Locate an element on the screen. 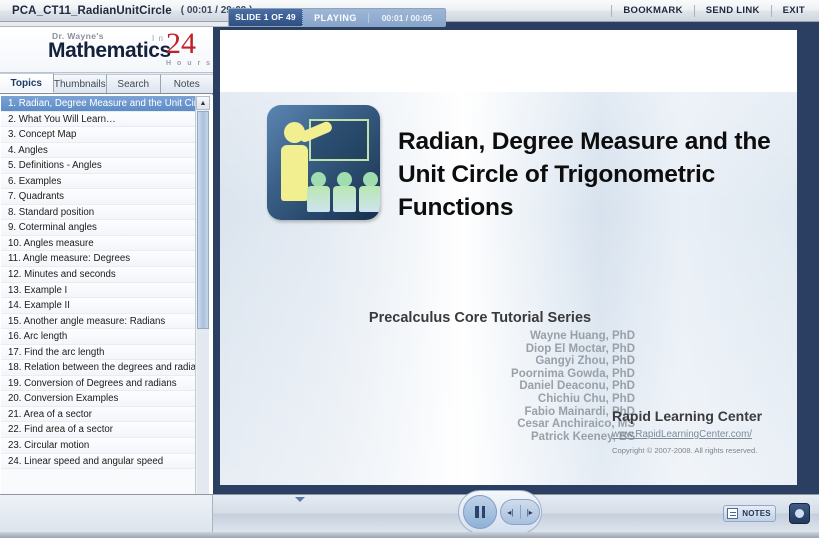  progress-caret-icon is located at coordinates (300, 499).